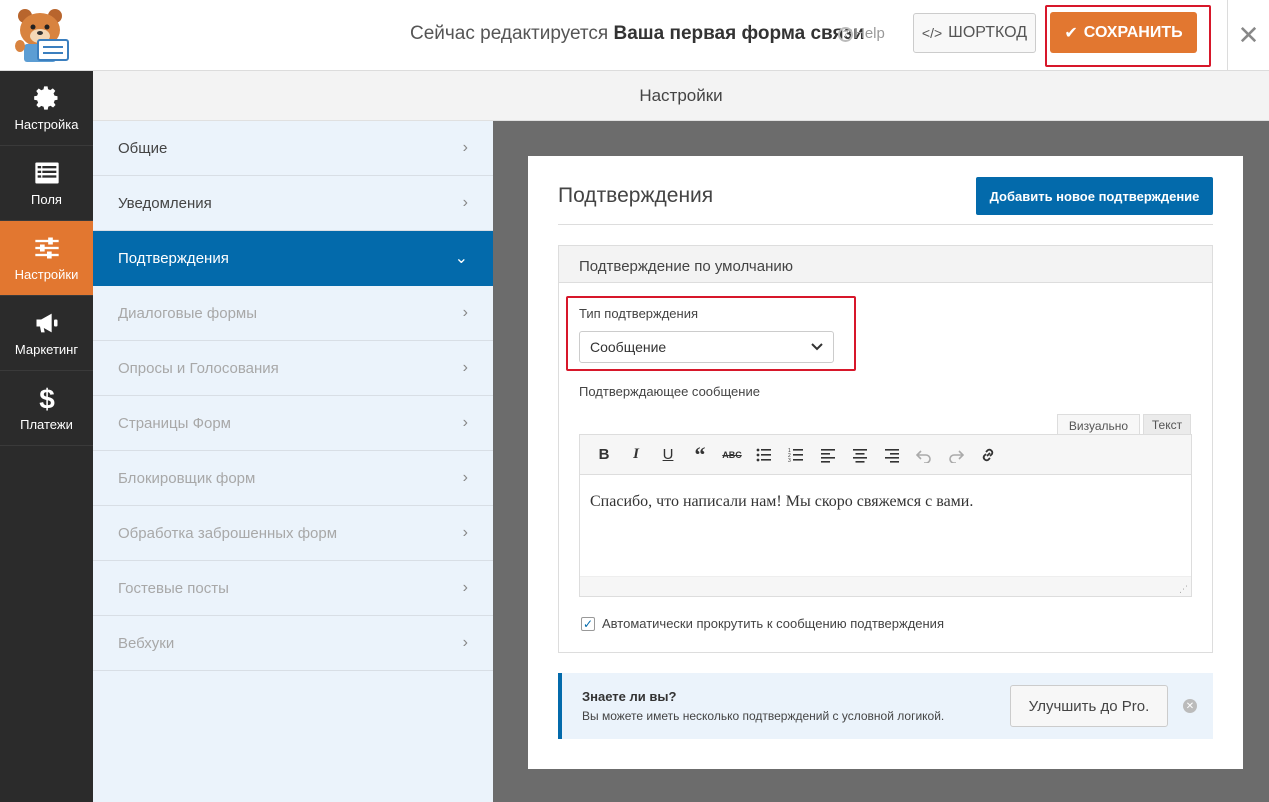  Describe the element at coordinates (892, 455) in the screenshot. I see `align-right-icon` at that location.